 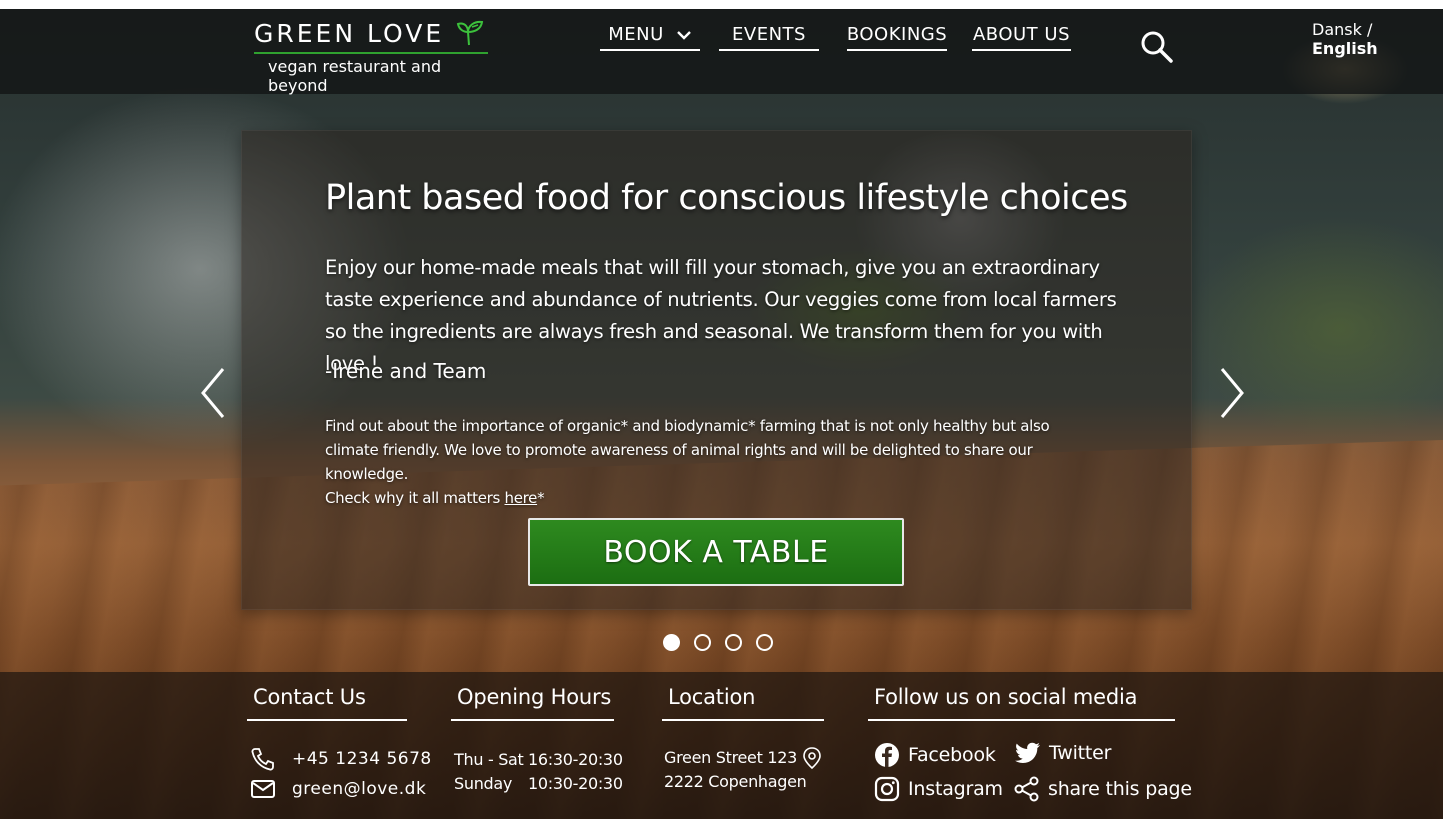 What do you see at coordinates (1028, 753) in the screenshot?
I see `twitter-icon` at bounding box center [1028, 753].